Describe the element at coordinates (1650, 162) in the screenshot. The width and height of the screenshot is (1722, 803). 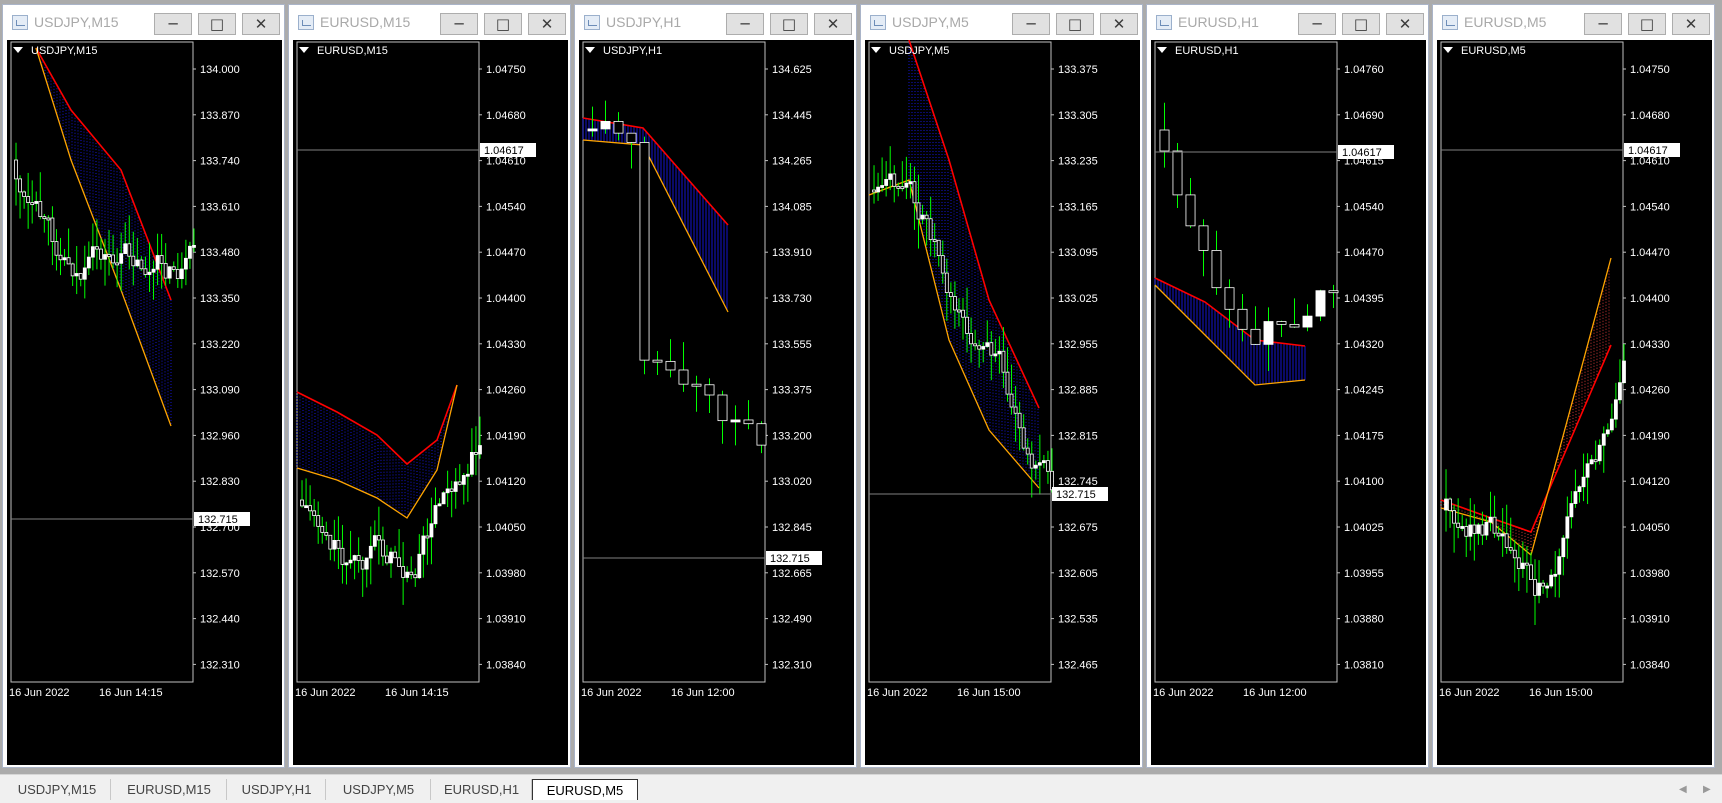
I see `price-axis-label: 1.04610` at that location.